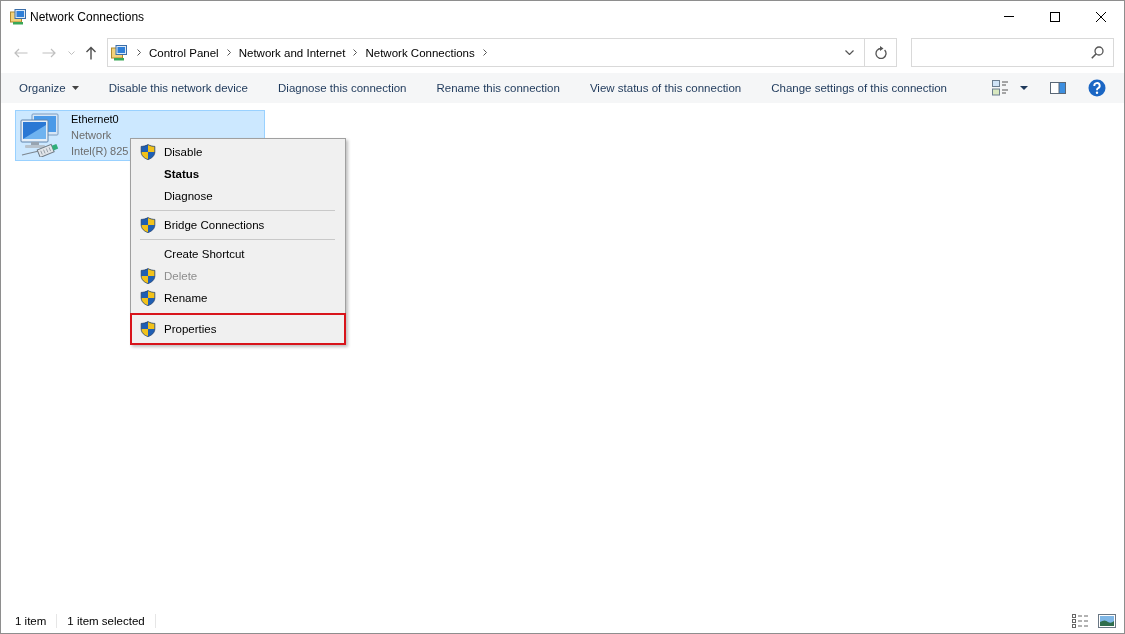 The image size is (1125, 634). I want to click on search-field, so click(1012, 52).